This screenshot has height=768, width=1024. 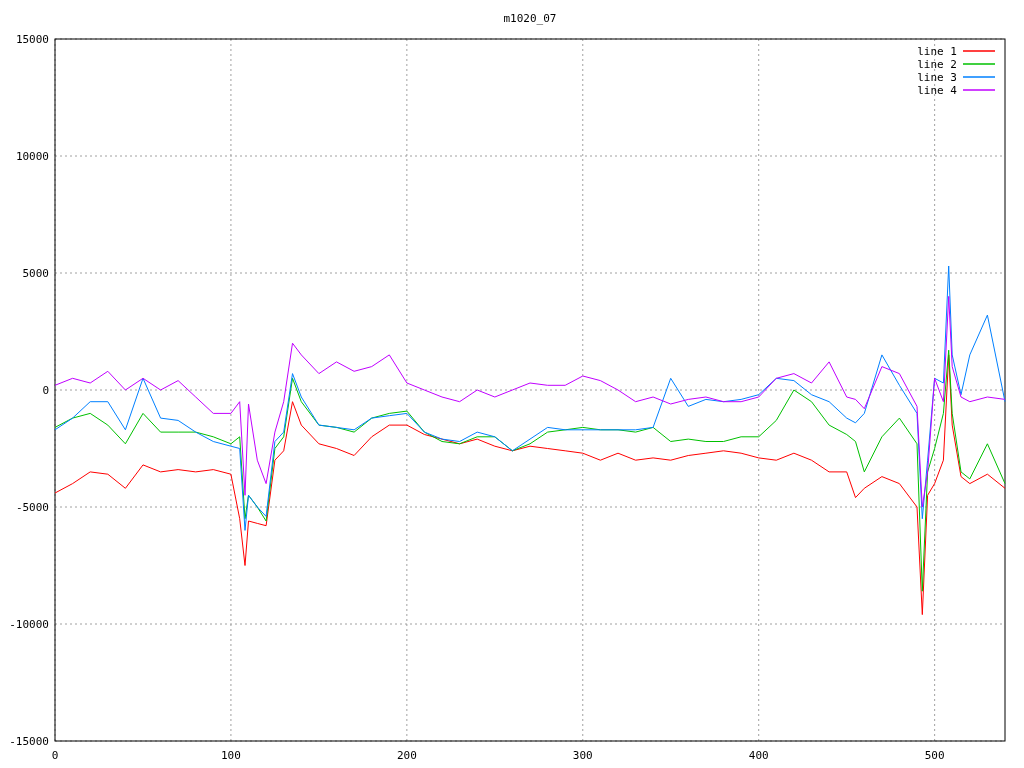 What do you see at coordinates (55, 755) in the screenshot?
I see `x-tick-label: 0` at bounding box center [55, 755].